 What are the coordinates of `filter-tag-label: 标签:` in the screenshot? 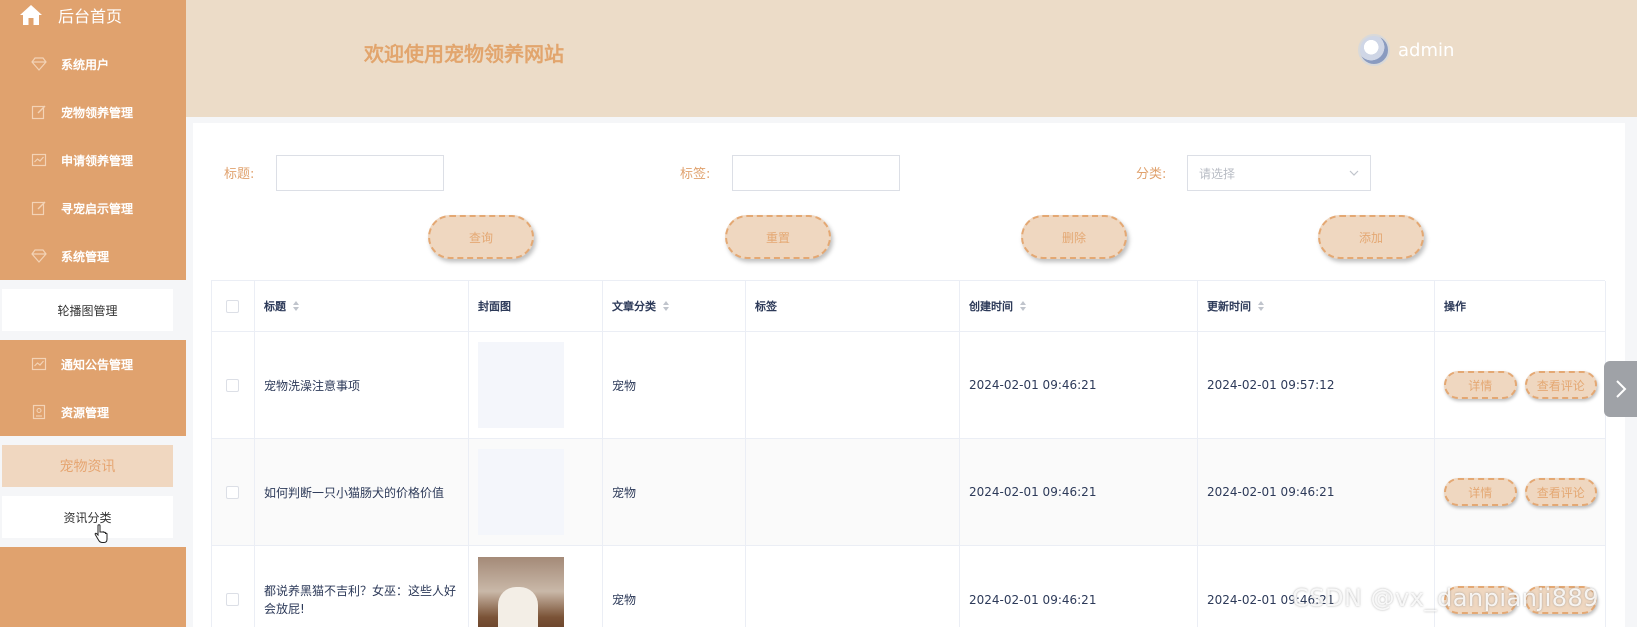 It's located at (695, 174).